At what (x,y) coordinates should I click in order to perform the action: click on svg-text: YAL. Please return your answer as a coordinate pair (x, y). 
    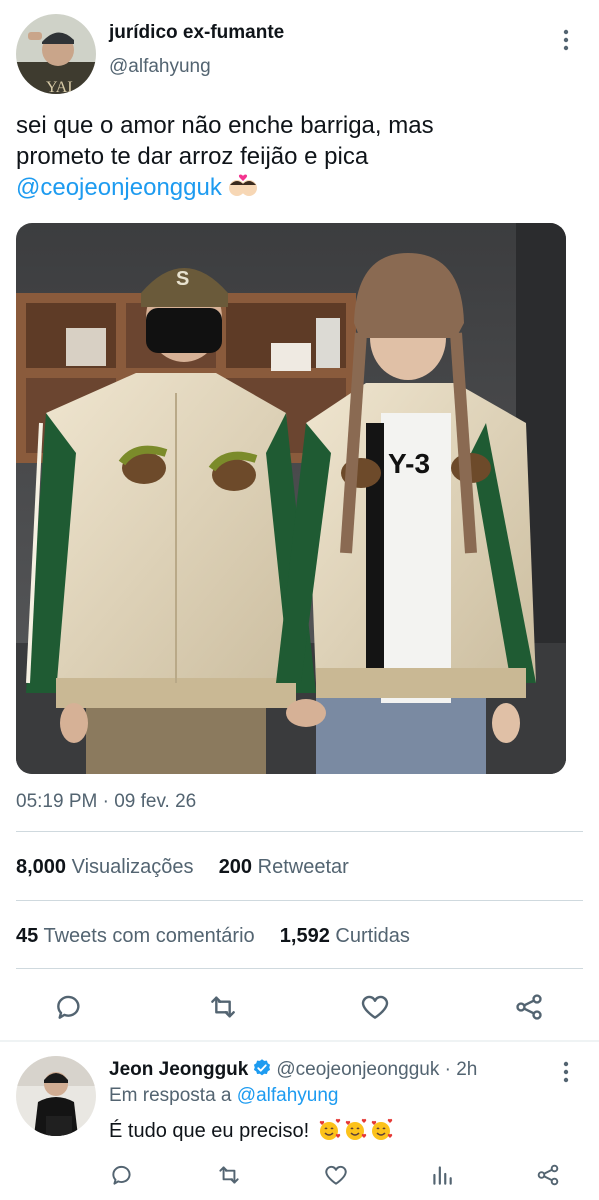
    Looking at the image, I should click on (61, 86).